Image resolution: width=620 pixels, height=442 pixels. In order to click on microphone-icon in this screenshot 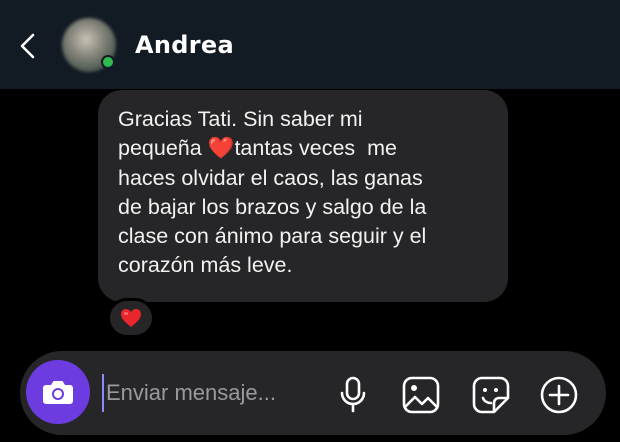, I will do `click(353, 394)`.